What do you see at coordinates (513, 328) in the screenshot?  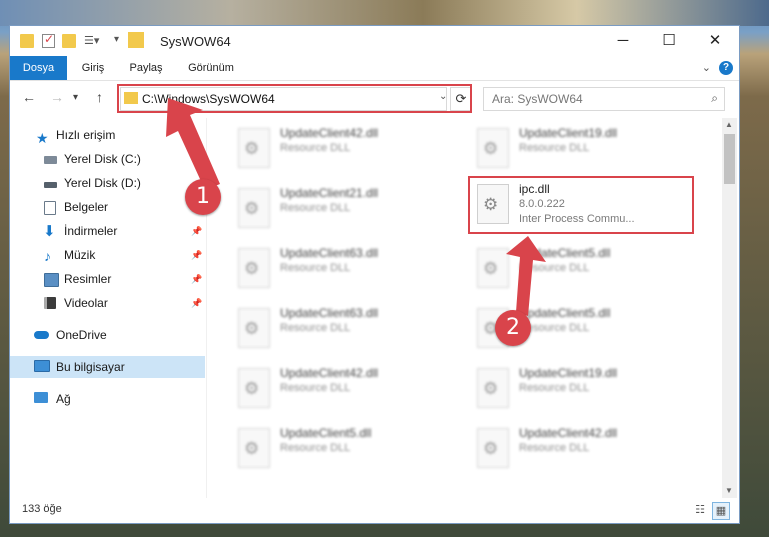 I see `callout-badge-2: 2` at bounding box center [513, 328].